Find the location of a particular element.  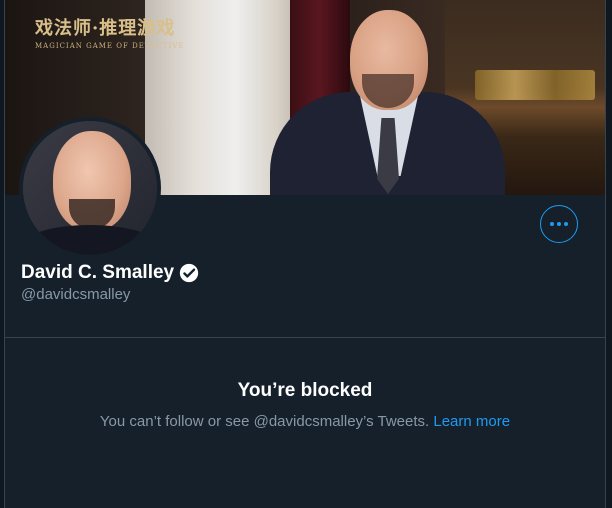

avatar is located at coordinates (90, 188).